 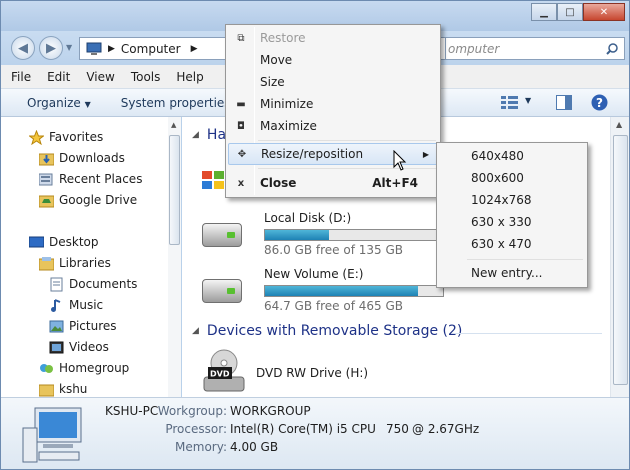 I want to click on help-icon: ?, so click(x=599, y=102).